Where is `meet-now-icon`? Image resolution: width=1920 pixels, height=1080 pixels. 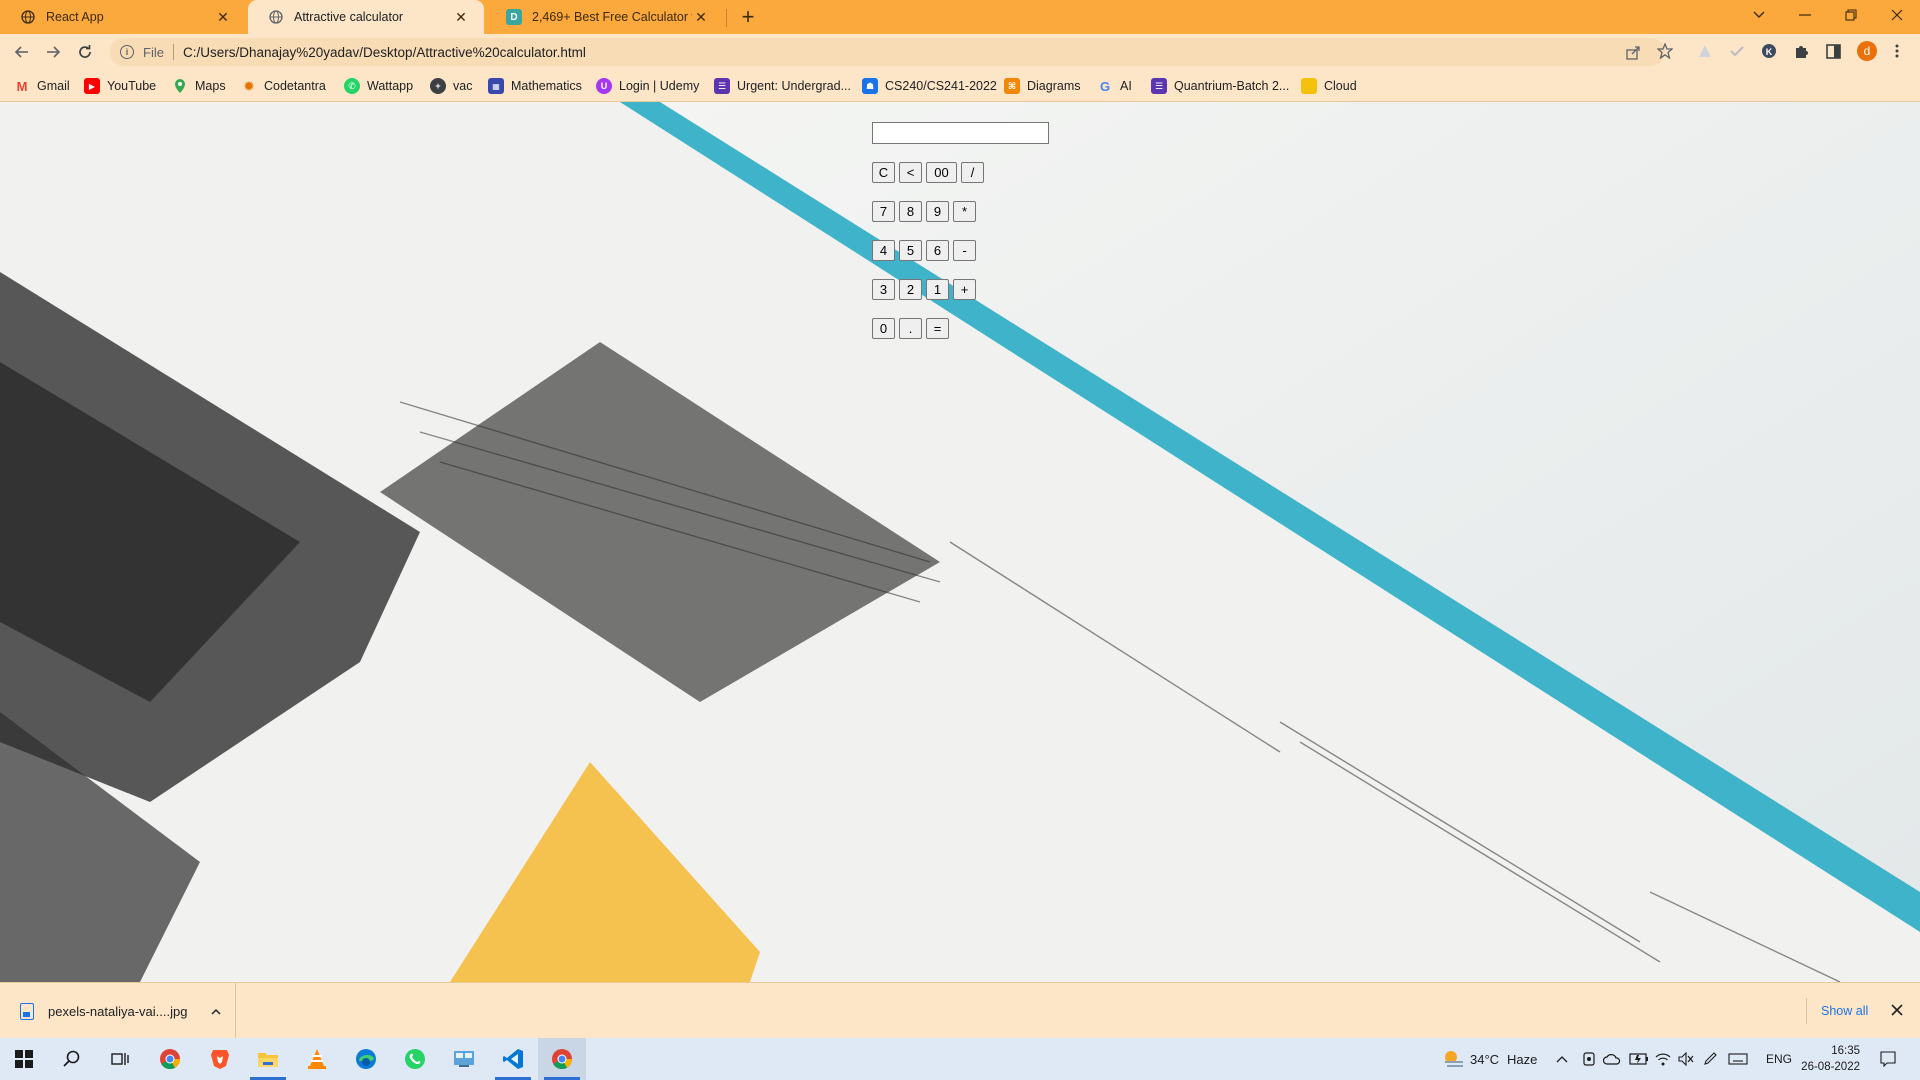 meet-now-icon is located at coordinates (1589, 1059).